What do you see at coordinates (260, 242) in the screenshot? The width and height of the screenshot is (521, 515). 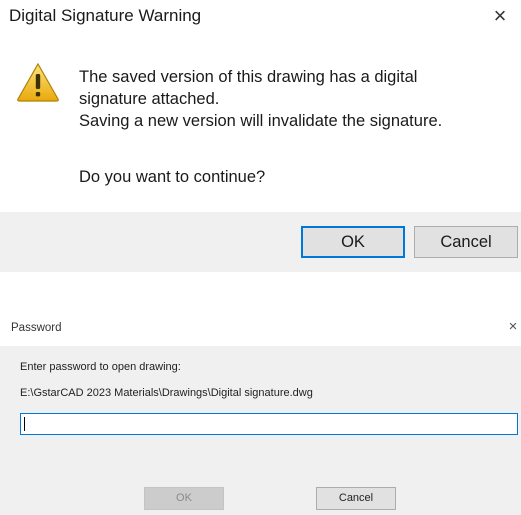 I see `dialog-footer: OK Cancel` at bounding box center [260, 242].